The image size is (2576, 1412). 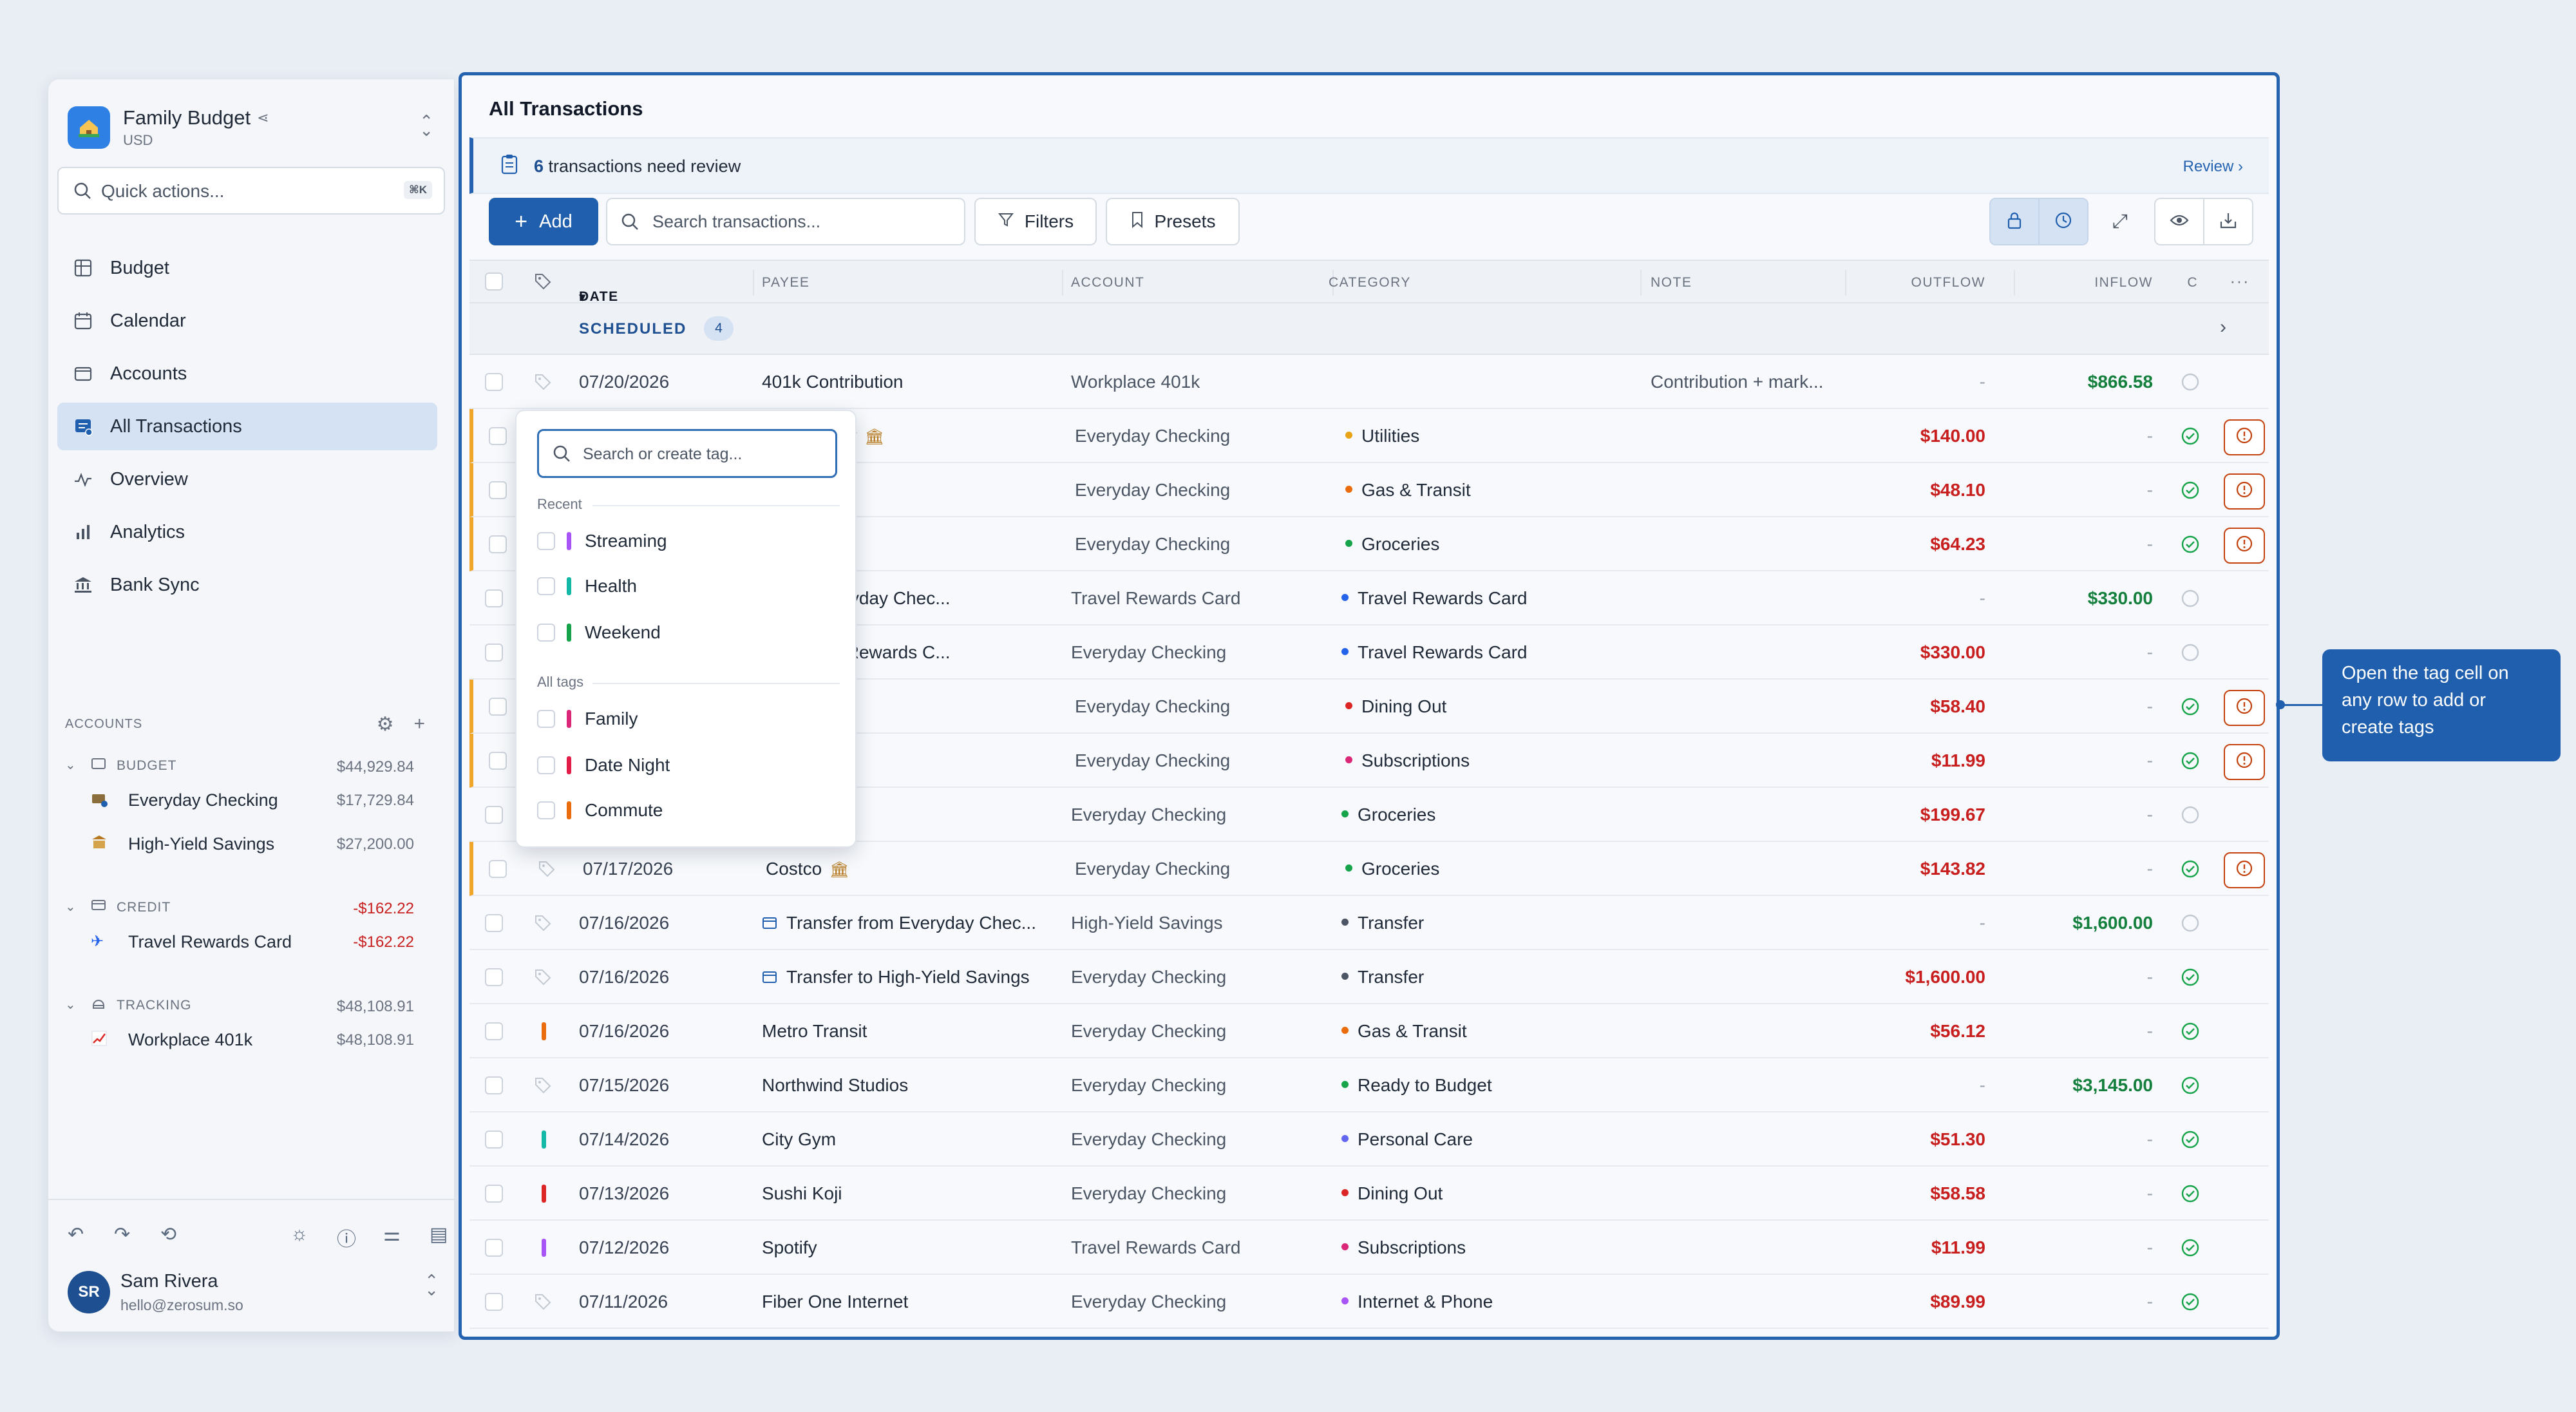 I want to click on row-inflow: $1,600.00, so click(x=2112, y=923).